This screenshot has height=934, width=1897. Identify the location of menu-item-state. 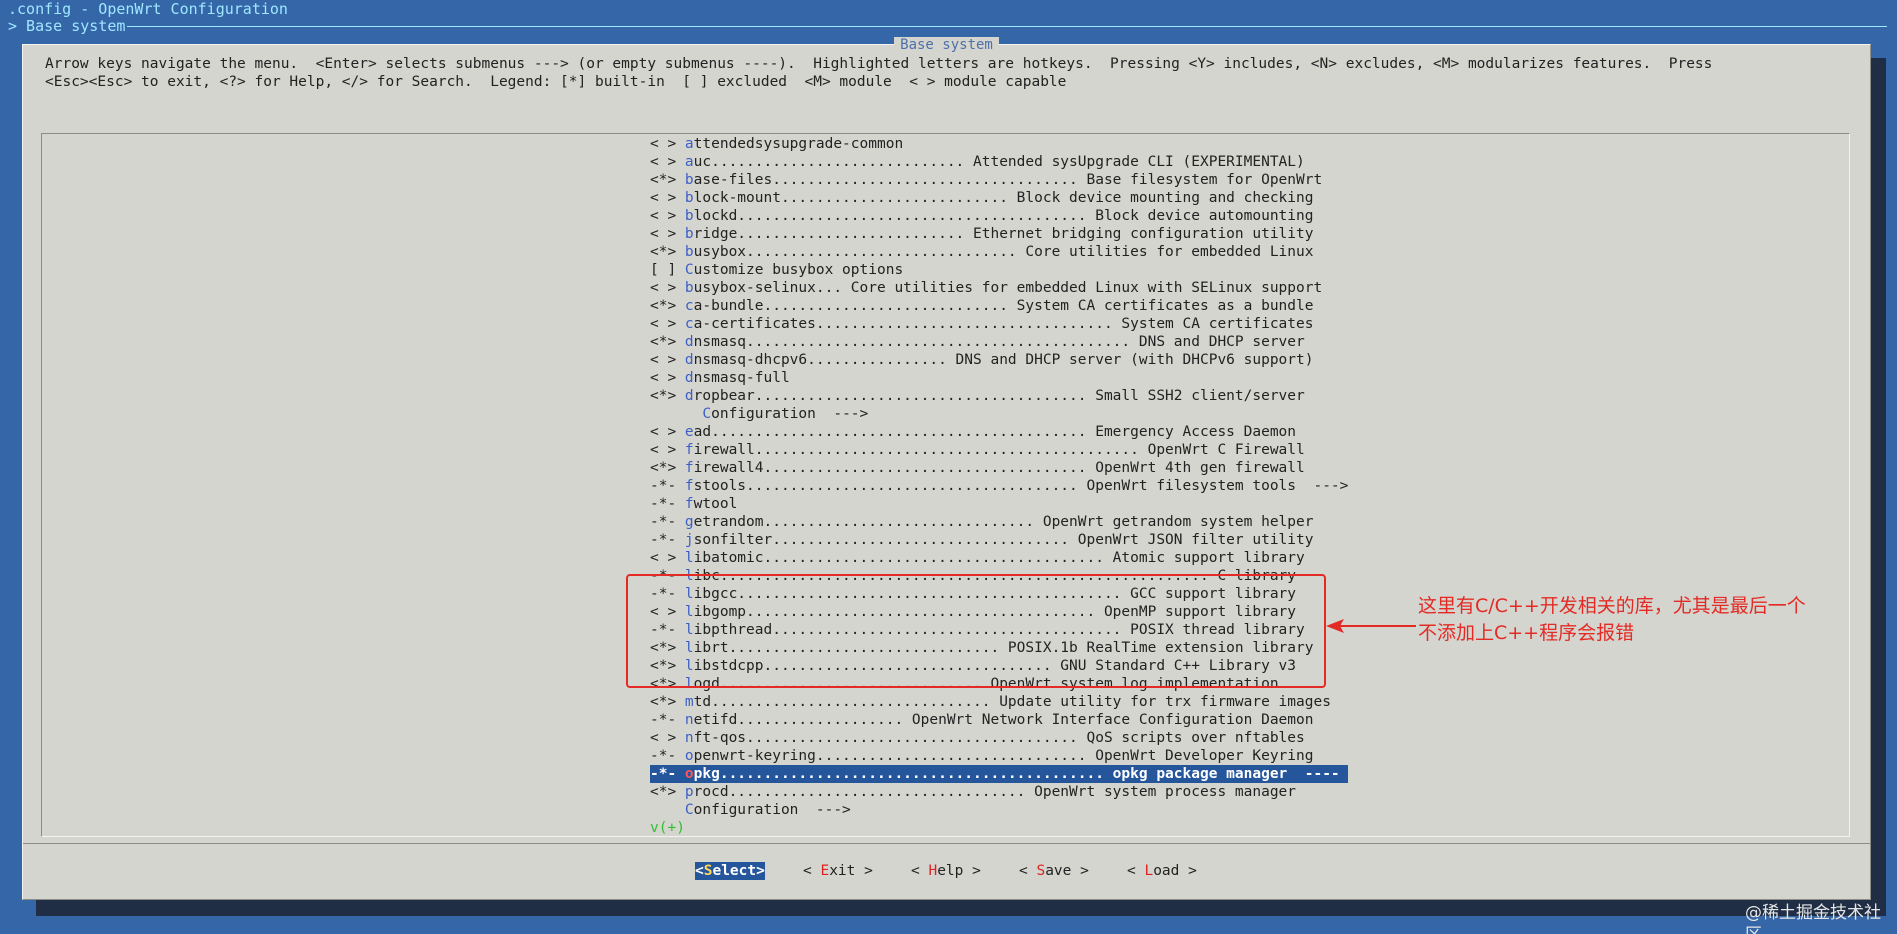
(667, 810).